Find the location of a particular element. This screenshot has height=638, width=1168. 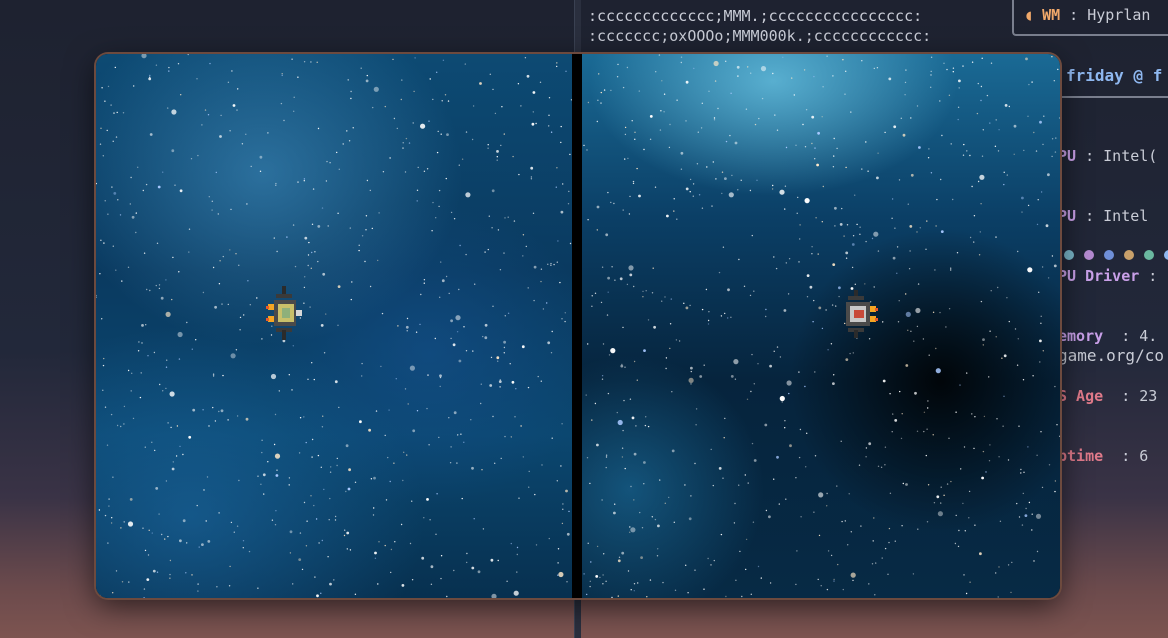

info-label: PU is located at coordinates (1067, 216).